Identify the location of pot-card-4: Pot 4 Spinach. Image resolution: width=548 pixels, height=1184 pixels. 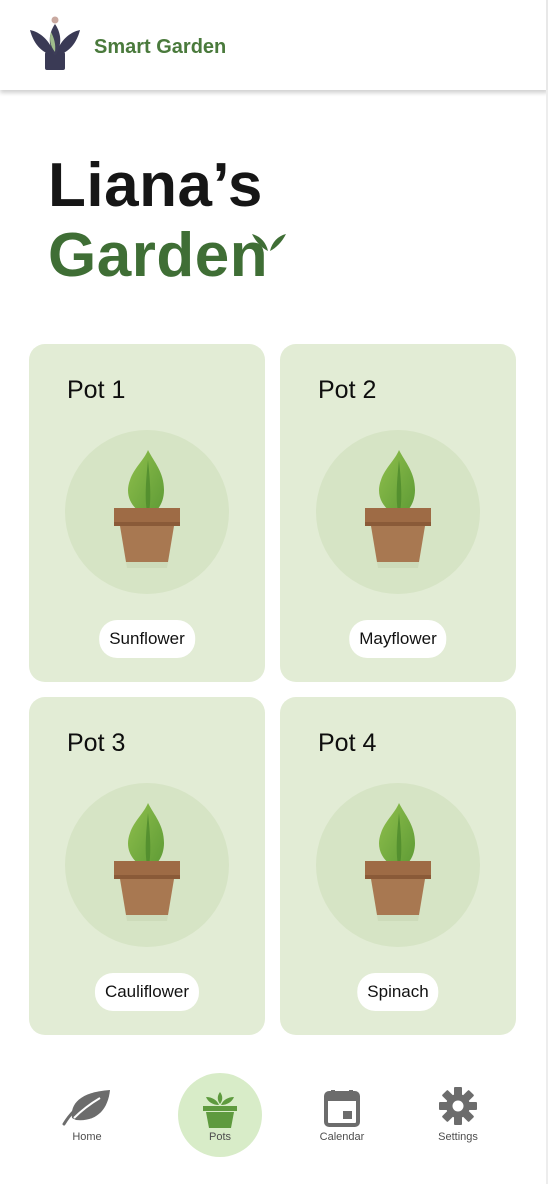
(398, 866).